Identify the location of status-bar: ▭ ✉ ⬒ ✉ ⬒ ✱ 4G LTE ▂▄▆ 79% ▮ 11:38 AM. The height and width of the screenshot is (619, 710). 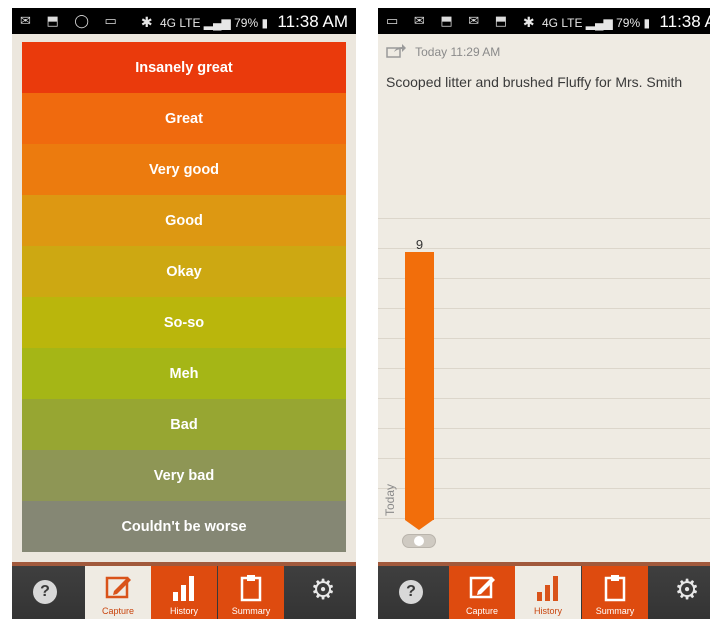
(544, 21).